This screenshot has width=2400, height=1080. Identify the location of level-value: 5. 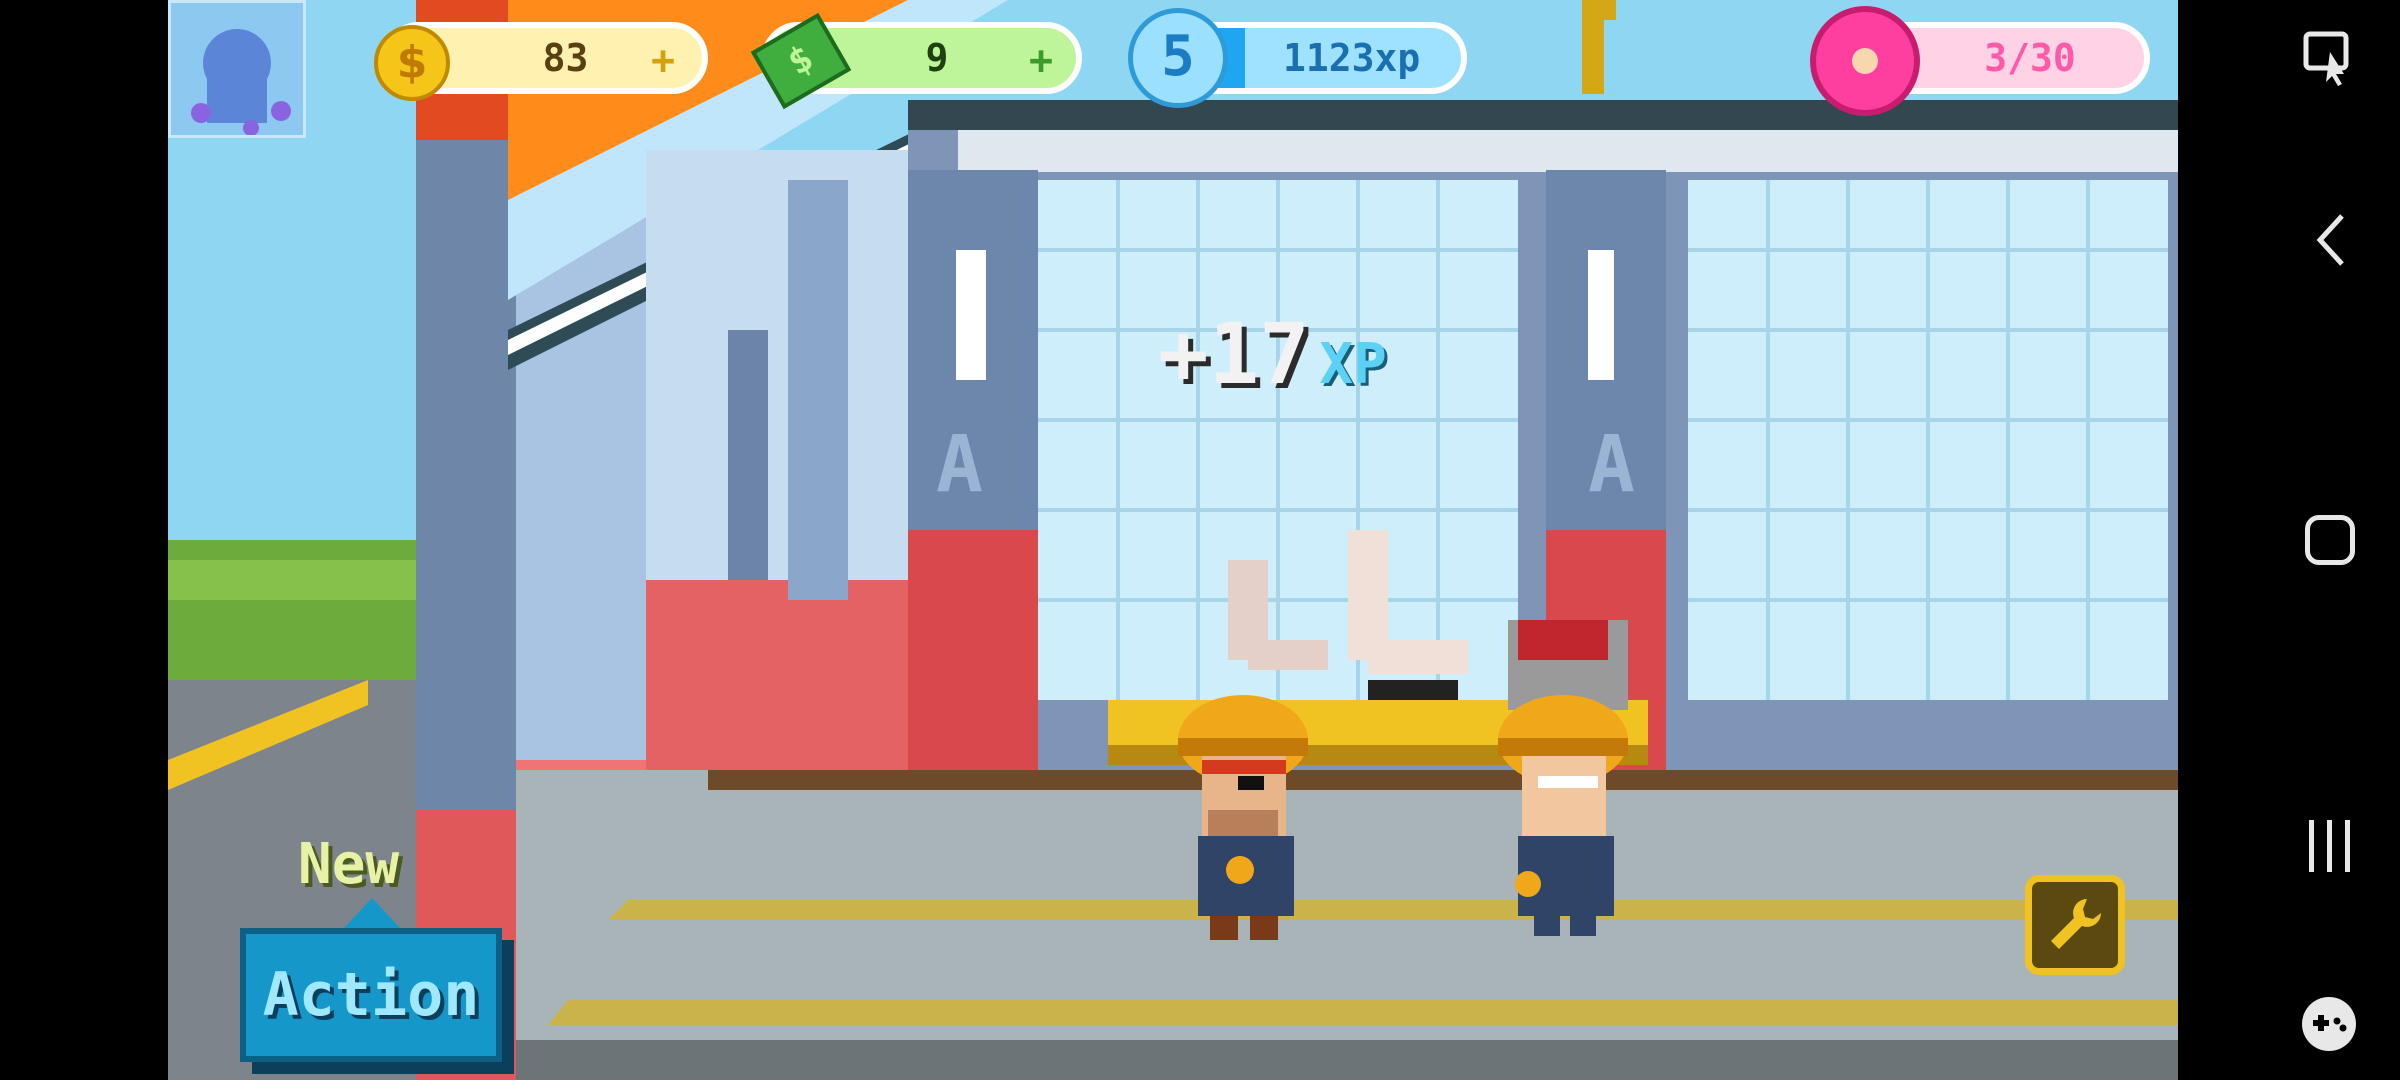
(1178, 56).